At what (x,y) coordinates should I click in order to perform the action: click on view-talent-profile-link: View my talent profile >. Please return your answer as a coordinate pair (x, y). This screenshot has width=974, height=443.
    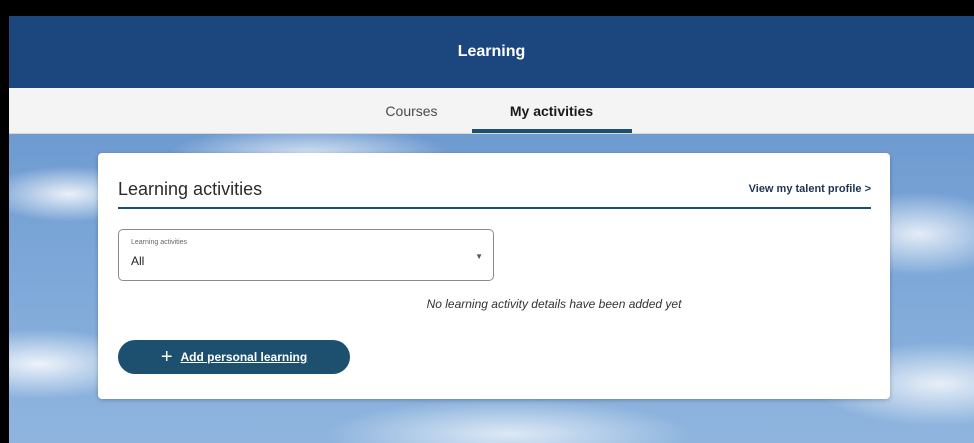
    Looking at the image, I should click on (810, 189).